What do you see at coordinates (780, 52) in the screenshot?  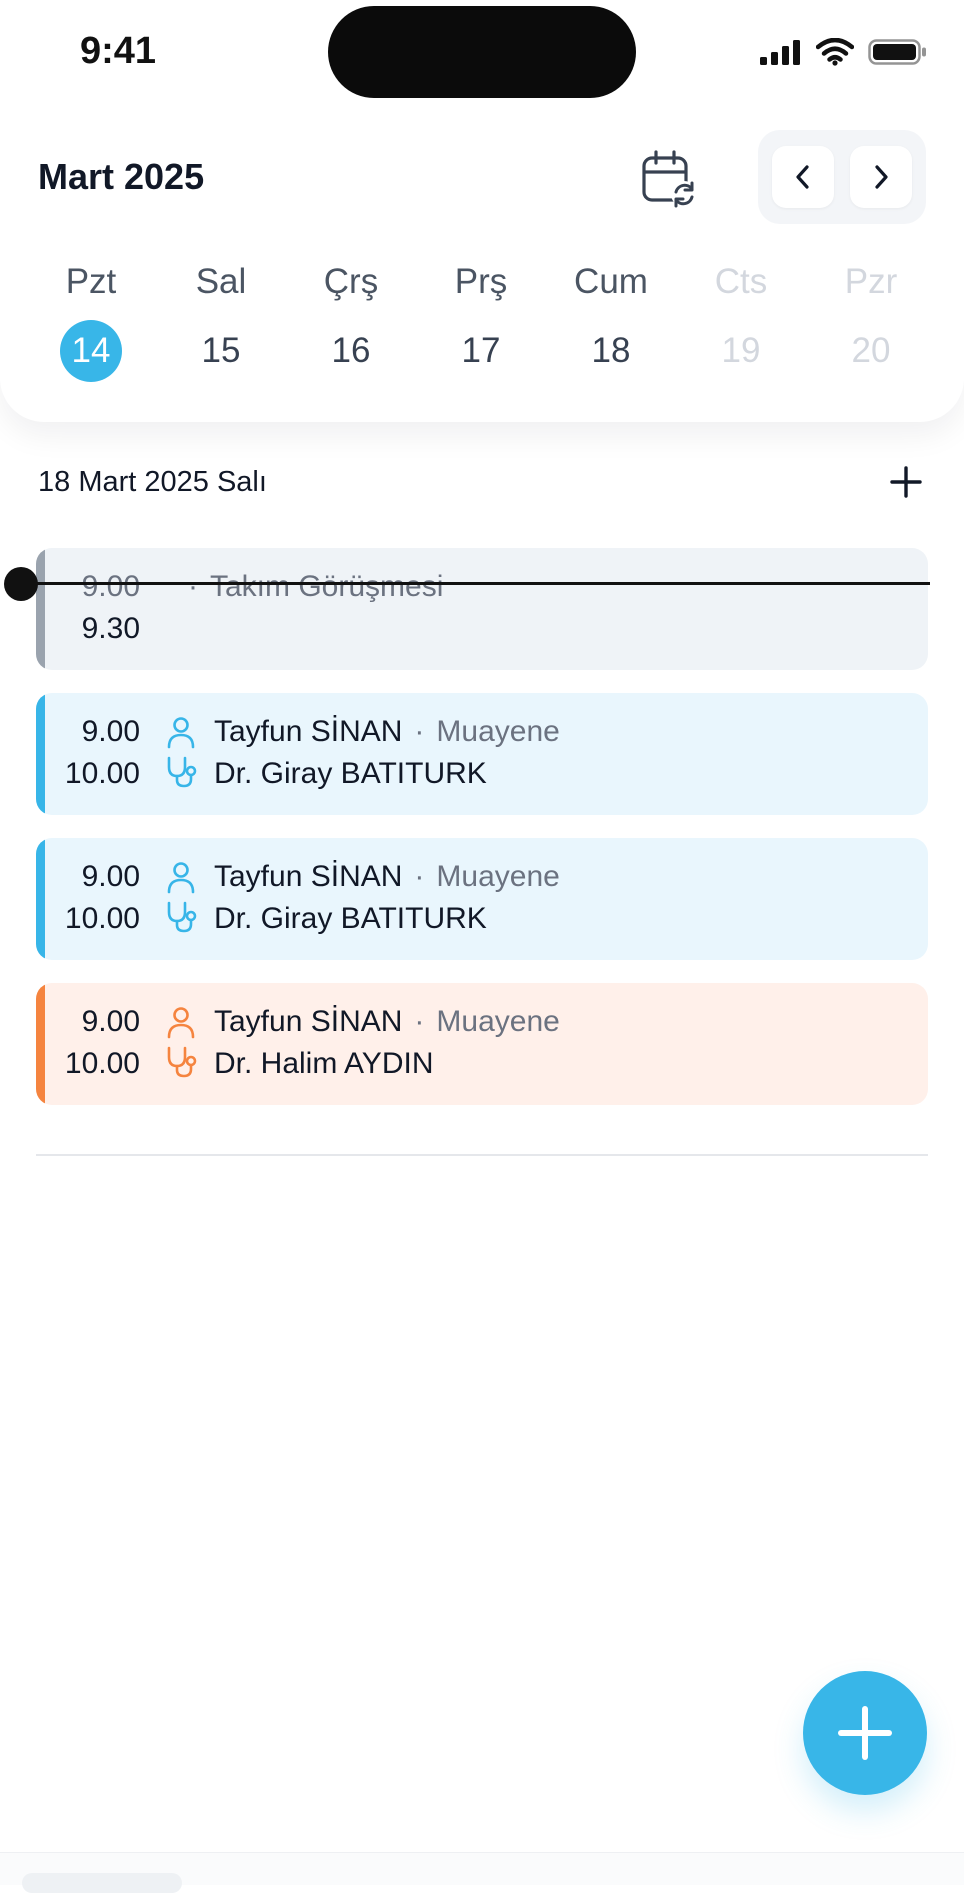 I see `cellular-signal-icon` at bounding box center [780, 52].